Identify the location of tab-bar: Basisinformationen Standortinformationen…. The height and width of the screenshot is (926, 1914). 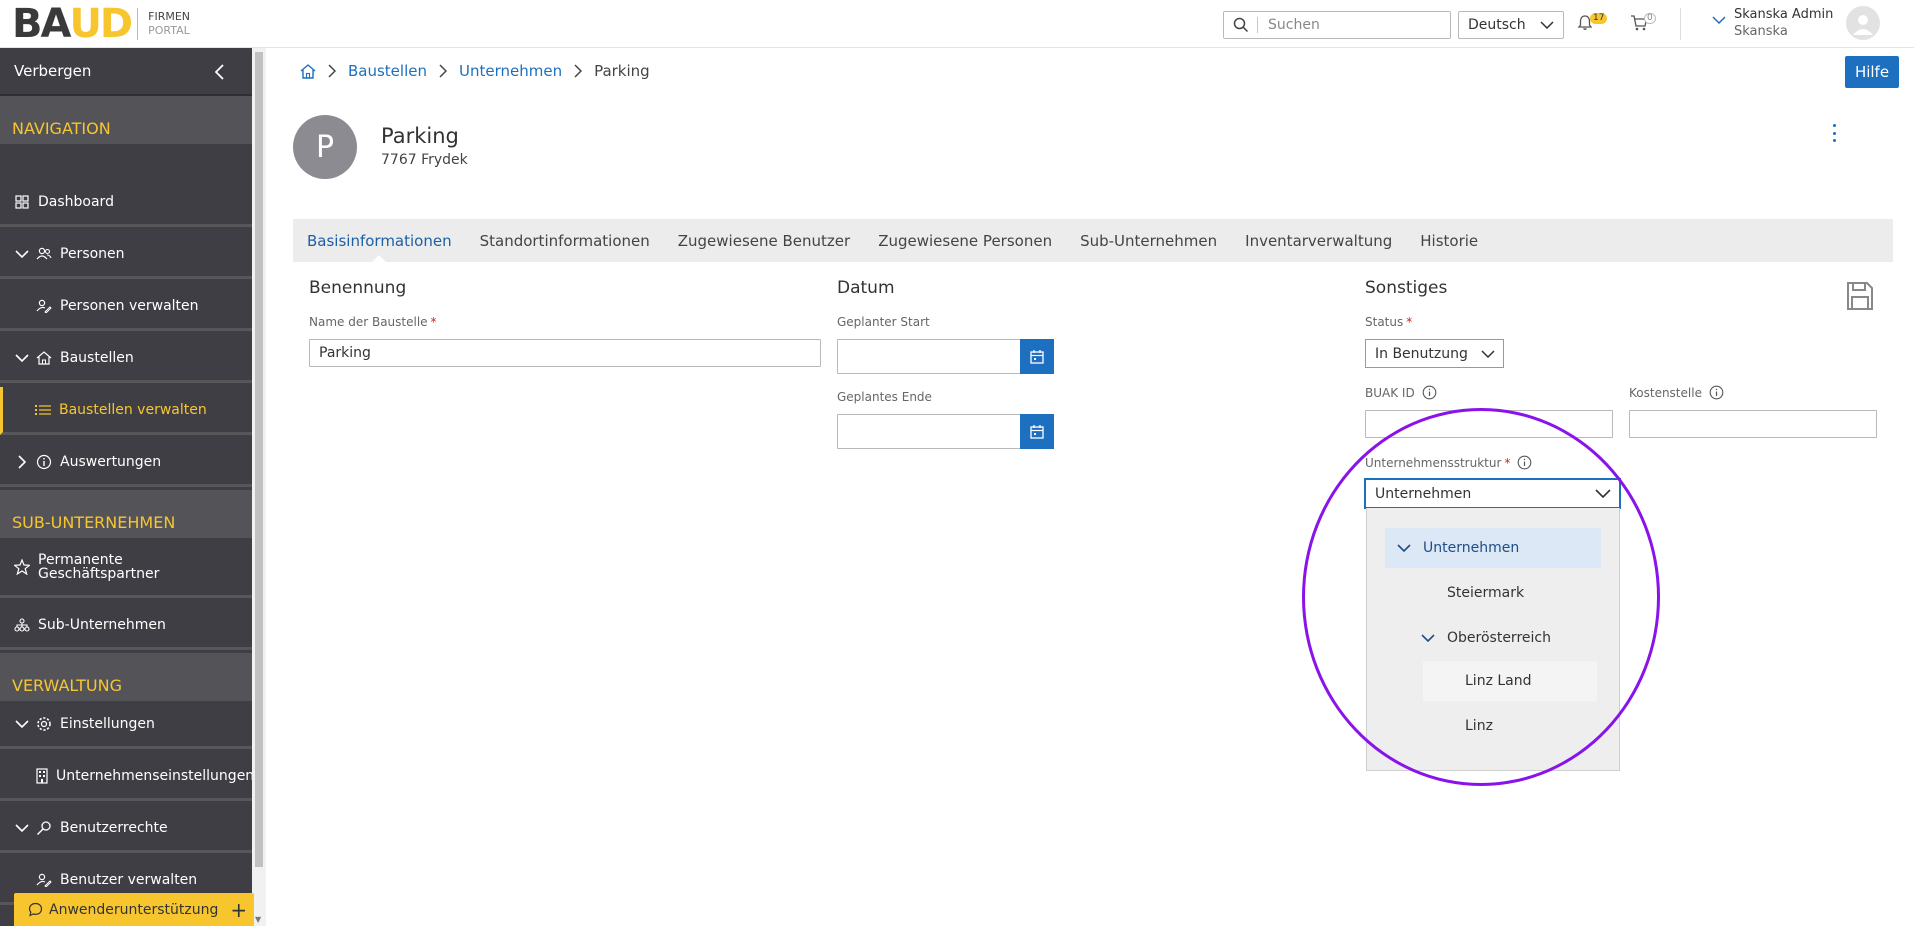
(1093, 240).